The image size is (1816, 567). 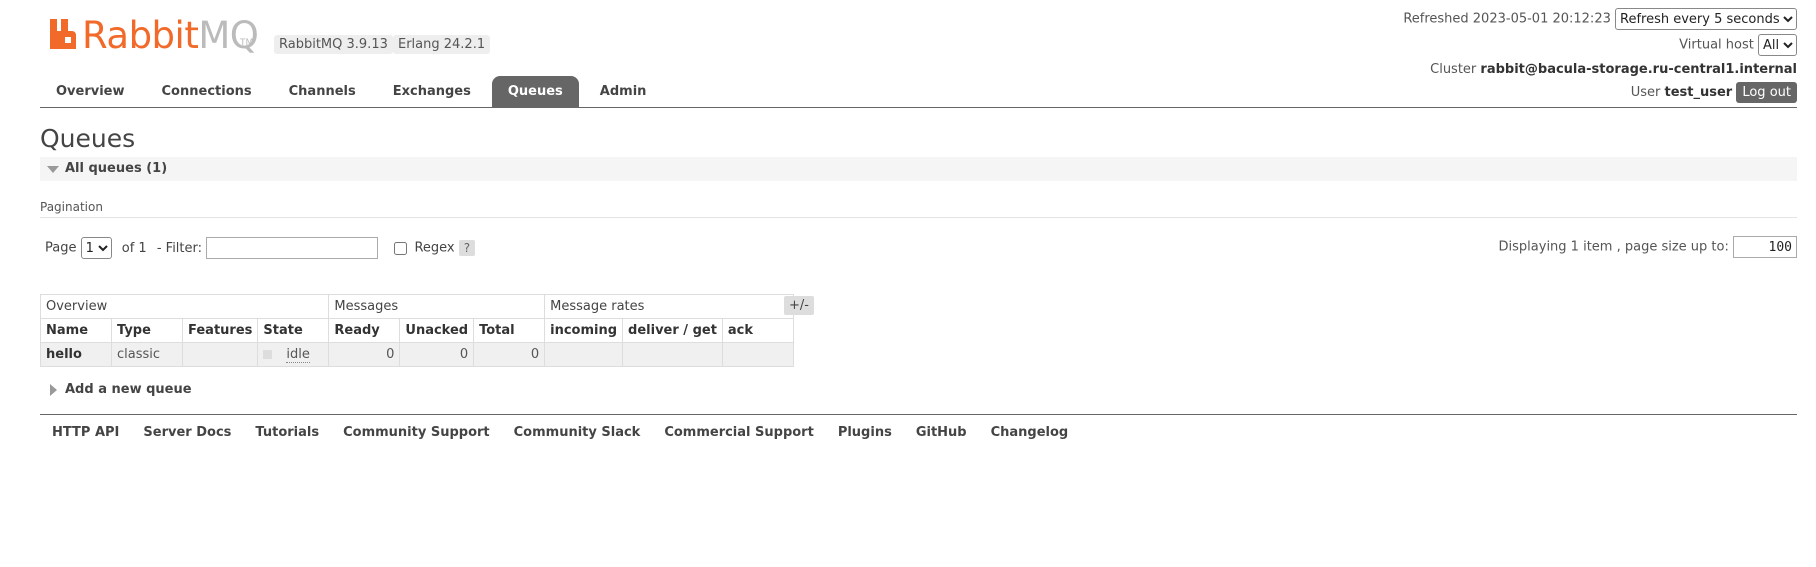 What do you see at coordinates (147, 354) in the screenshot?
I see `queue-type: classic` at bounding box center [147, 354].